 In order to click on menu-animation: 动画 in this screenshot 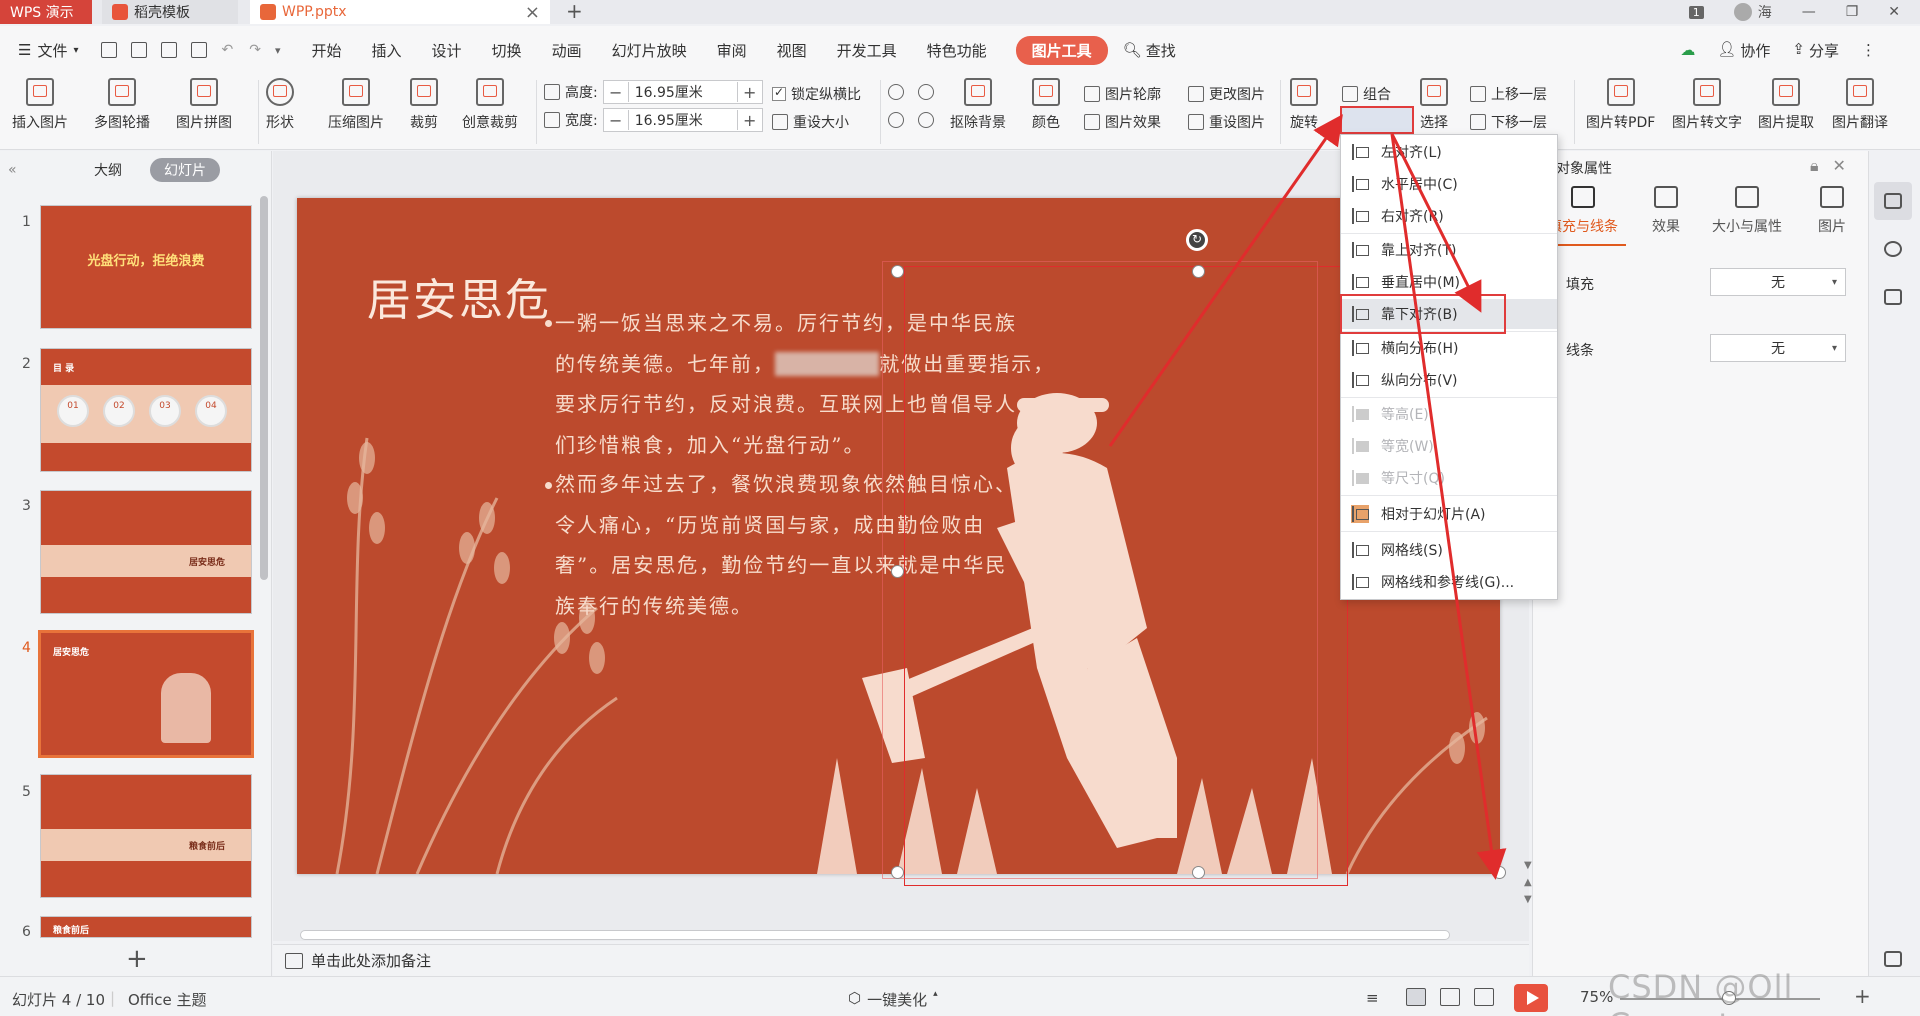, I will do `click(567, 50)`.